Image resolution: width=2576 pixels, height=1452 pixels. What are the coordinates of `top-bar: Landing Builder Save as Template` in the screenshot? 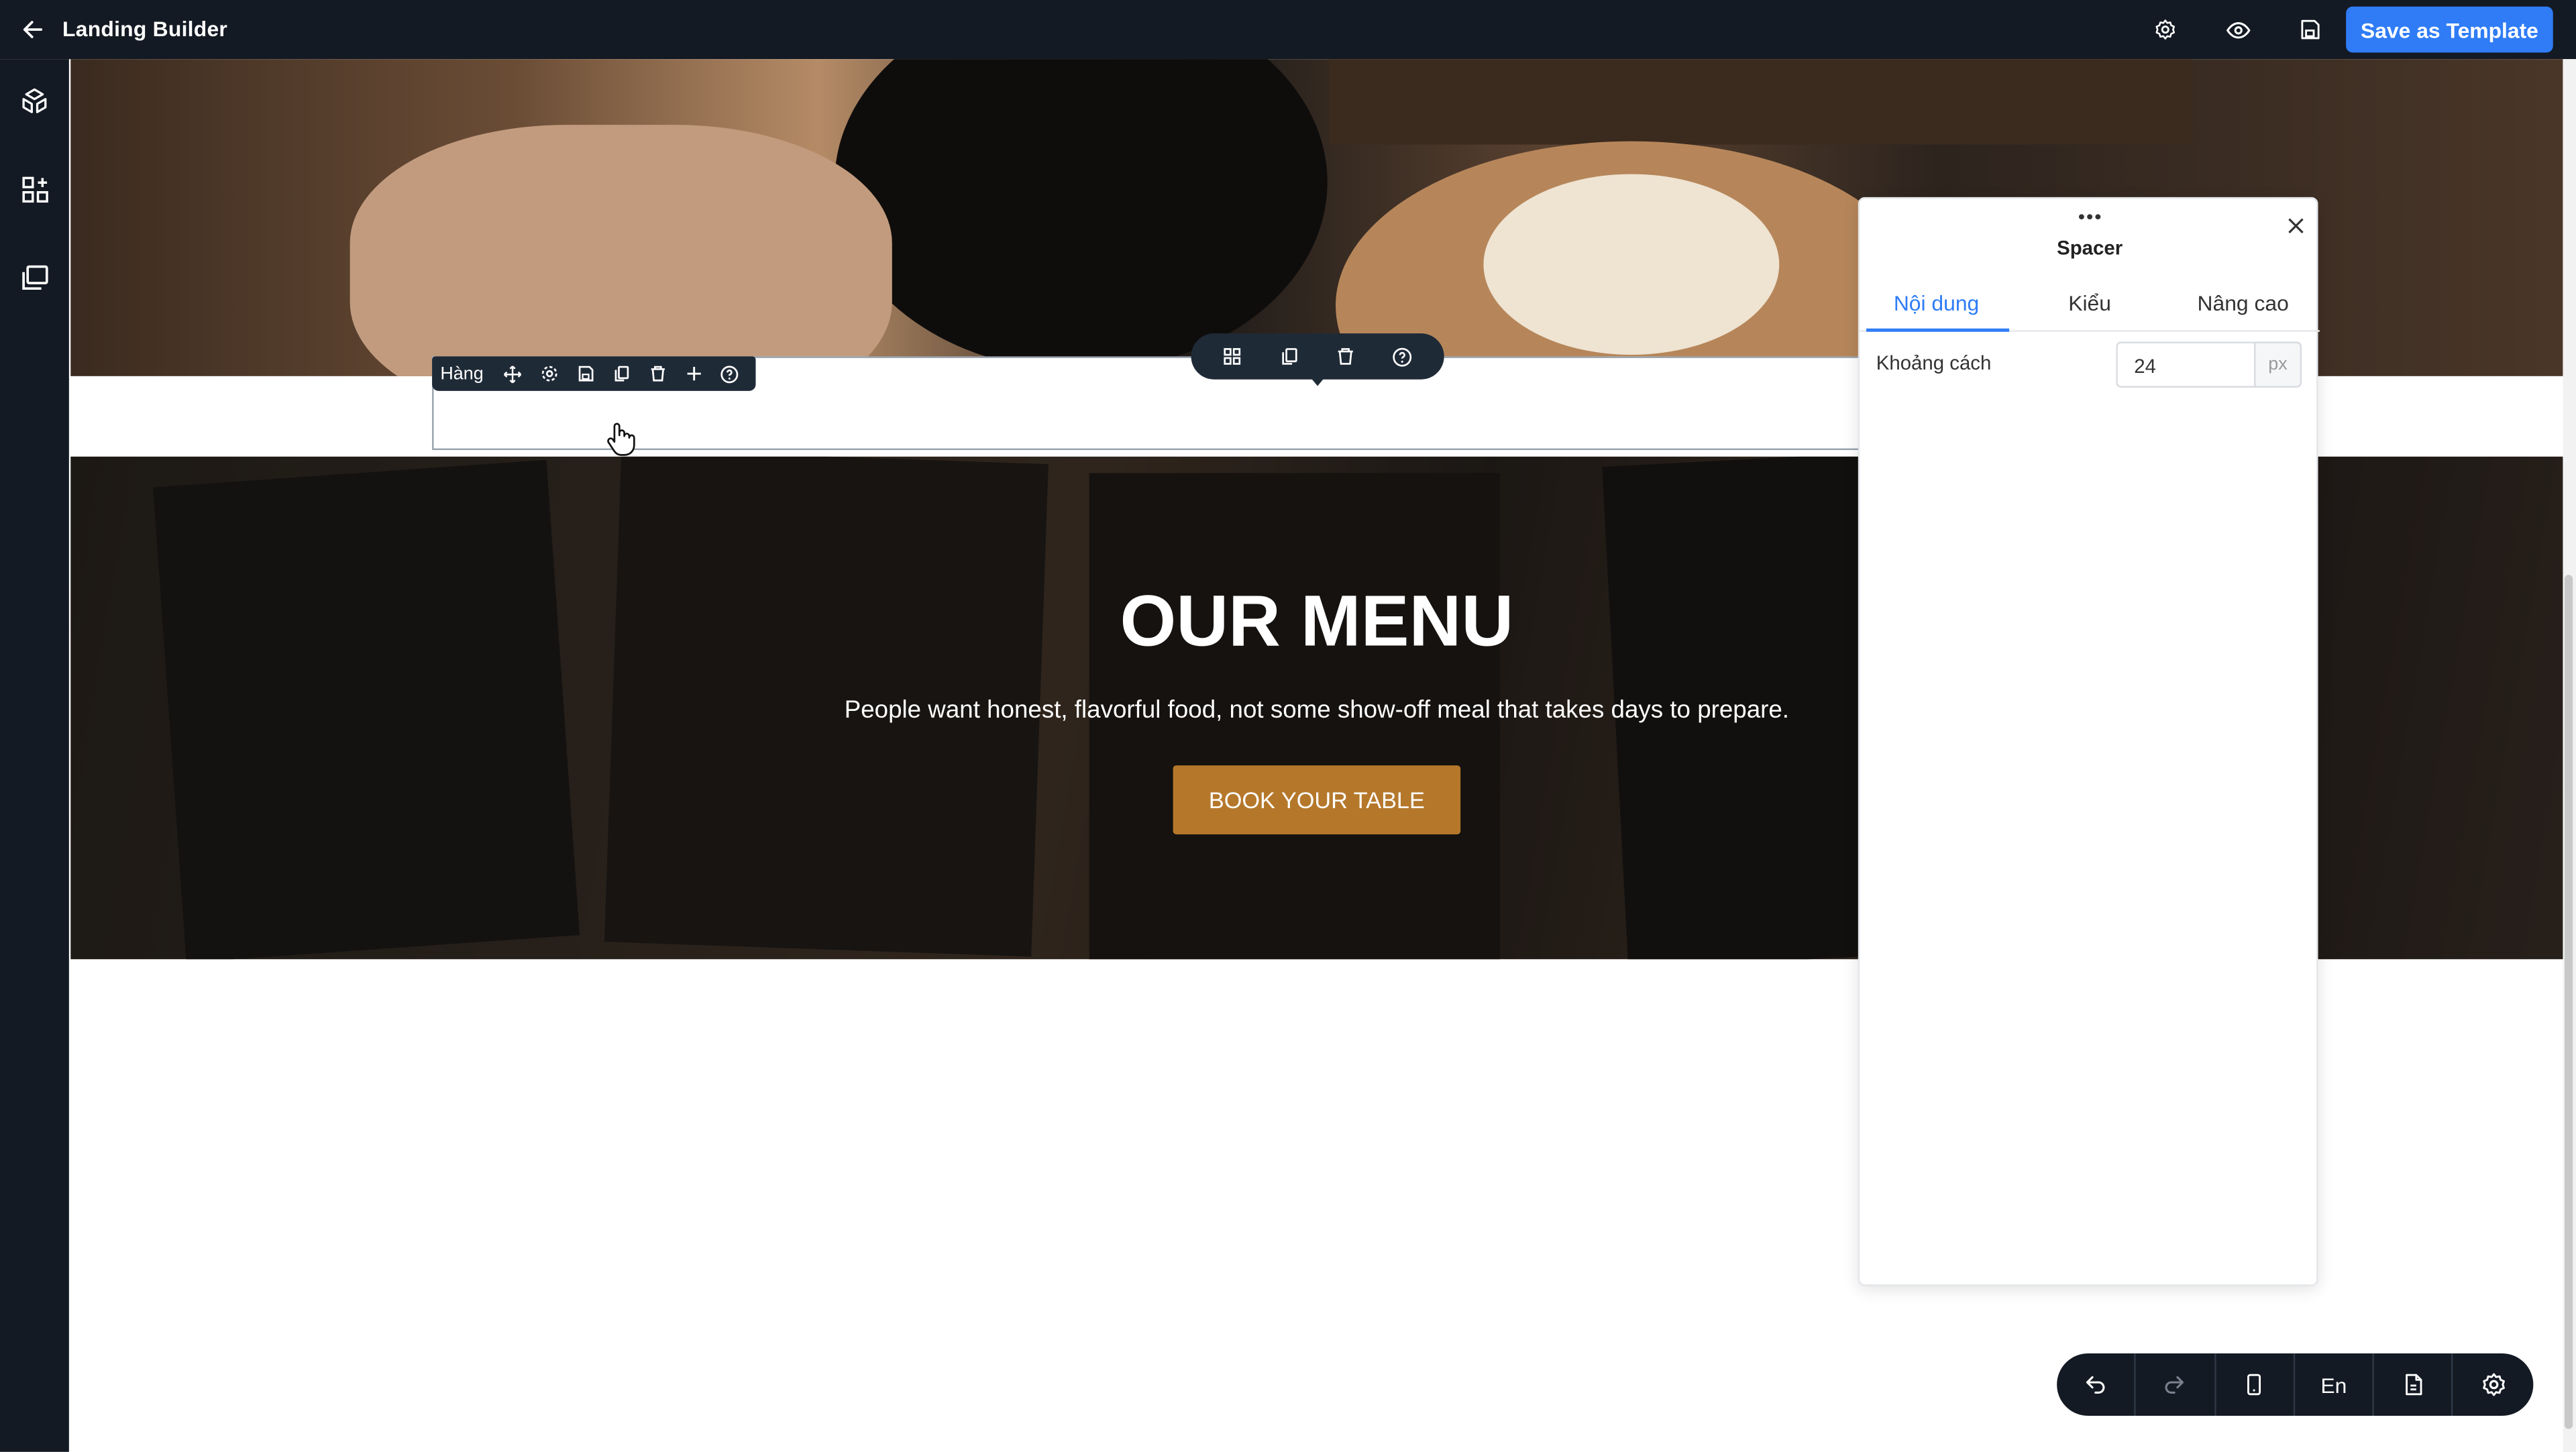 It's located at (1288, 30).